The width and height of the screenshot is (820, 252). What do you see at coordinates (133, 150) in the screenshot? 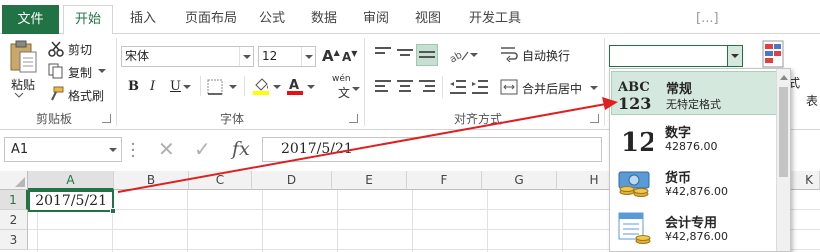
I see `grip-icon` at bounding box center [133, 150].